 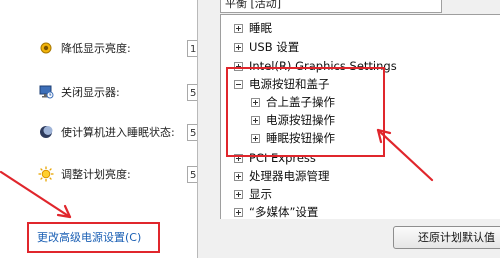 I want to click on tree-item-display: 显示, so click(x=253, y=194).